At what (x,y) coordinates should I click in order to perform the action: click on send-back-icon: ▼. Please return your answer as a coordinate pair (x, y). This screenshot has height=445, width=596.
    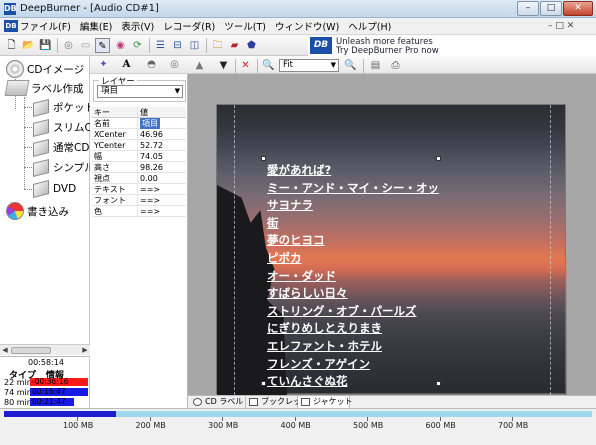
    Looking at the image, I should click on (223, 65).